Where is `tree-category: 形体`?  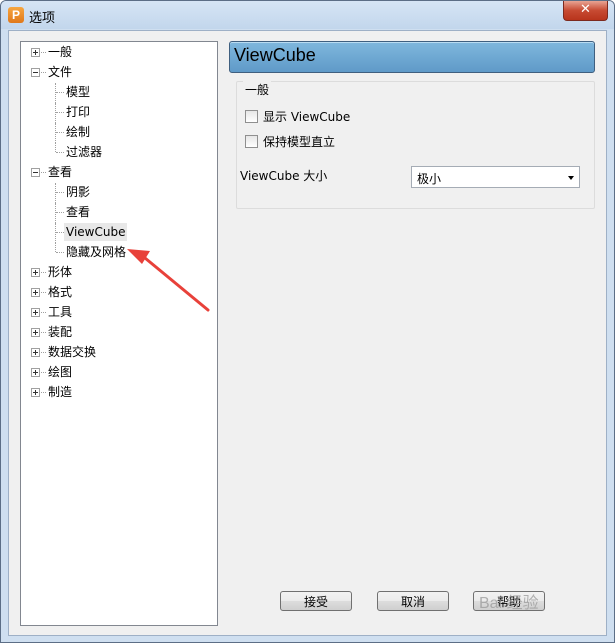
tree-category: 形体 is located at coordinates (118, 272).